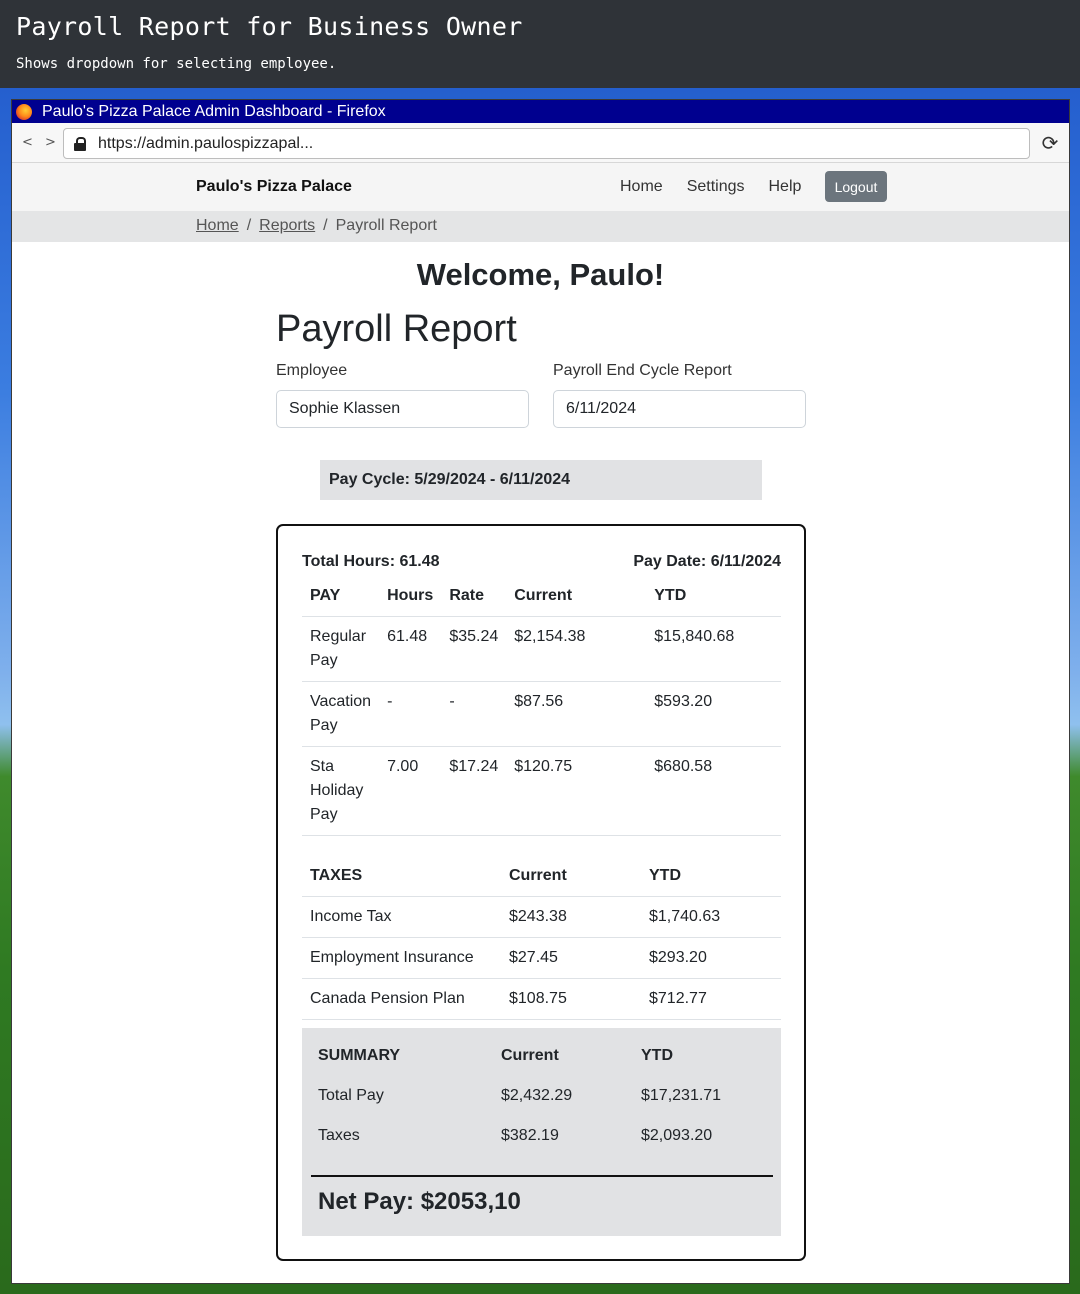 The image size is (1080, 1294). What do you see at coordinates (571, 917) in the screenshot?
I see `tax-current: $243.38` at bounding box center [571, 917].